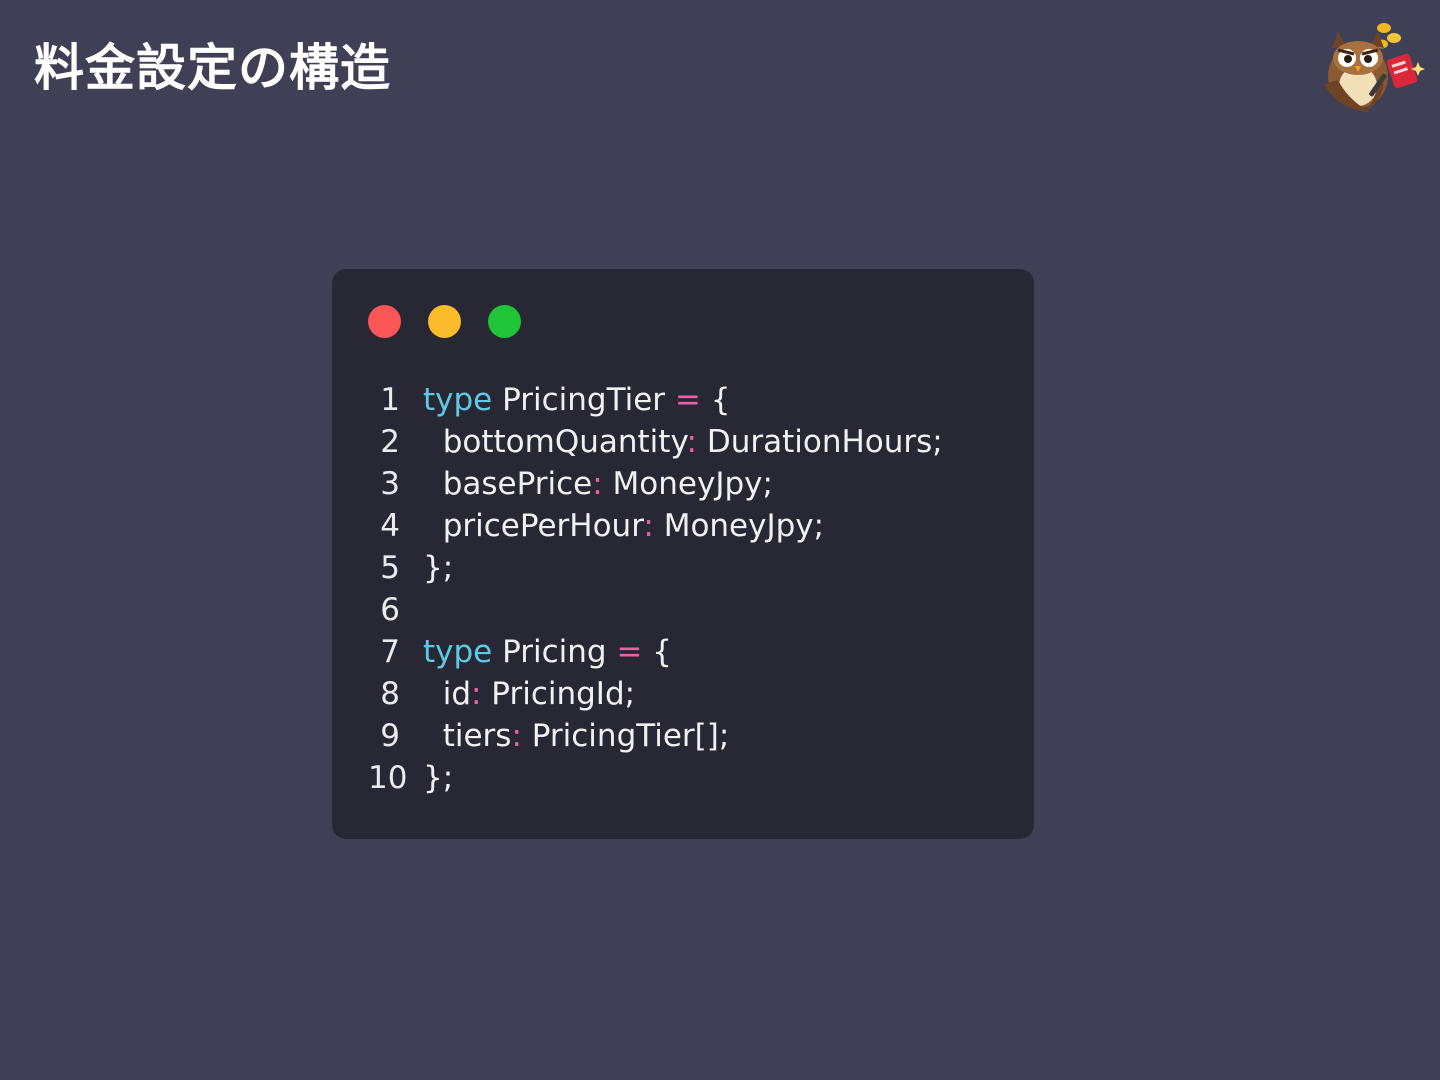 This screenshot has height=1080, width=1440. Describe the element at coordinates (390, 442) in the screenshot. I see `line-number: 2` at that location.